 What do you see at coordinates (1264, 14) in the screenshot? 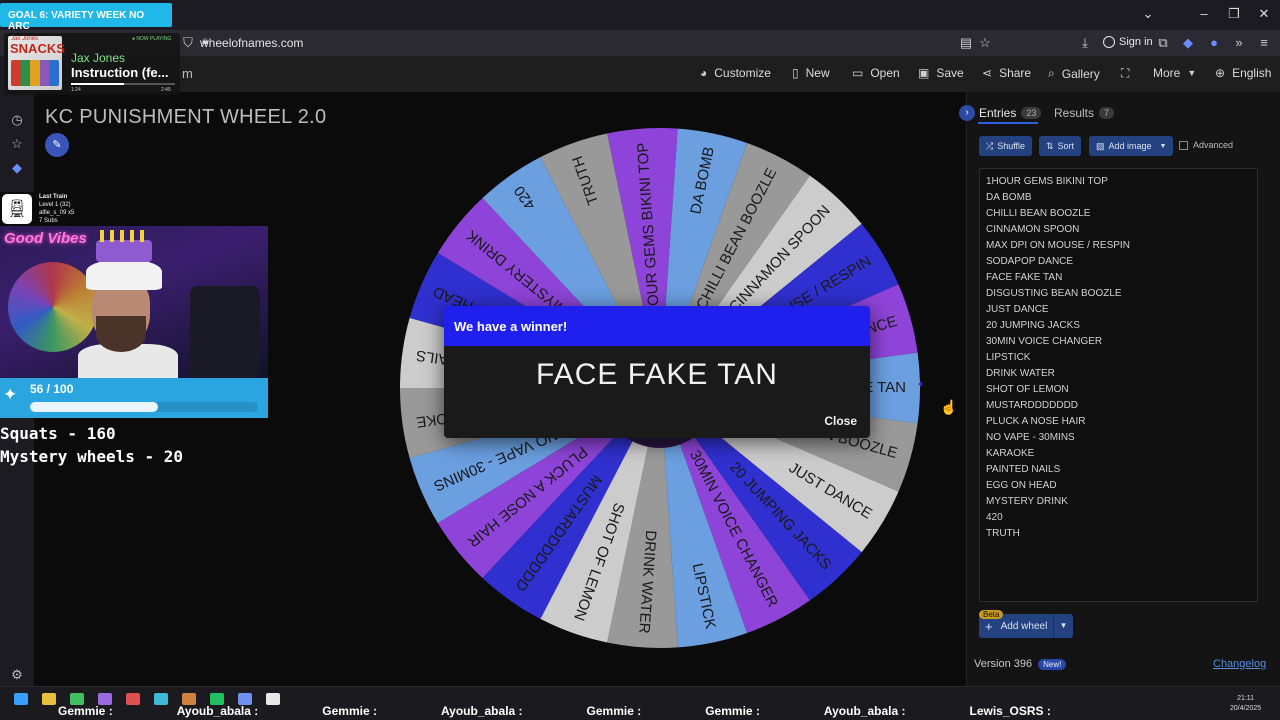
I see `close-window-icon: ✕` at bounding box center [1264, 14].